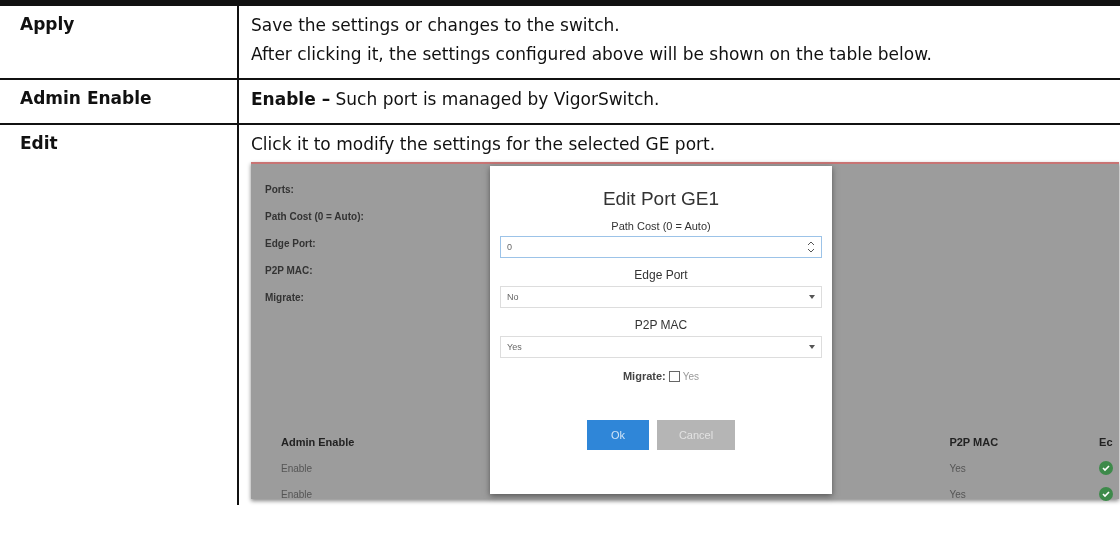 Image resolution: width=1120 pixels, height=560 pixels. I want to click on column-header: P2P MAC, so click(974, 442).